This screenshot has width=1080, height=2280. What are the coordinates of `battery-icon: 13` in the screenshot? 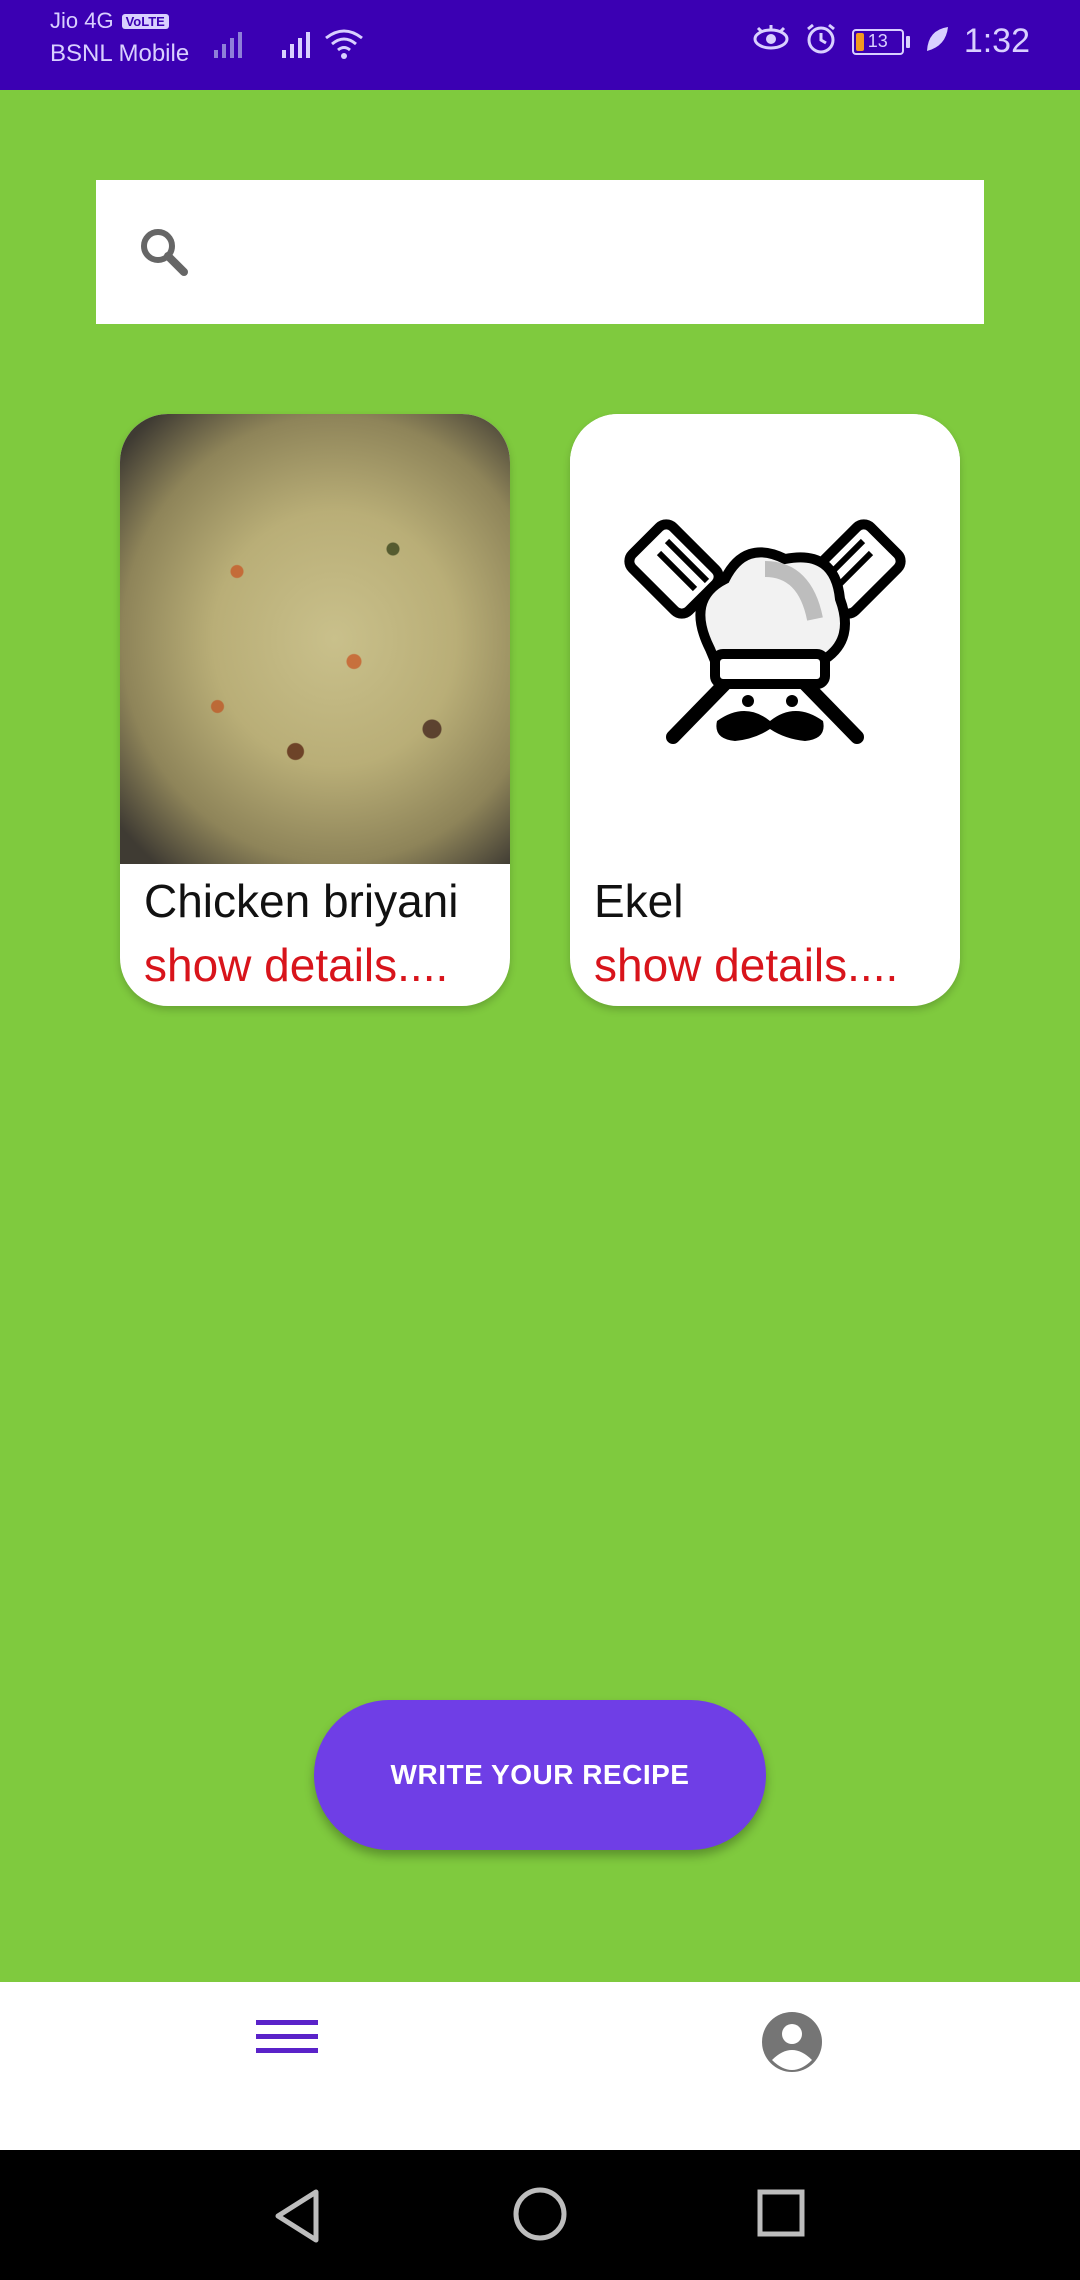 It's located at (877, 41).